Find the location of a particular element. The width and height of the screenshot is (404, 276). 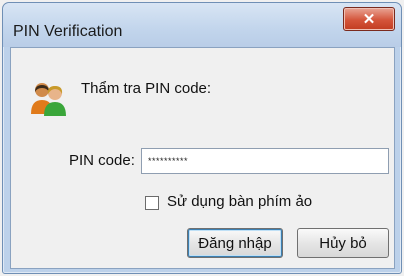

virtual-keyboard-label: Sử dụng bàn phím ảo is located at coordinates (239, 201).